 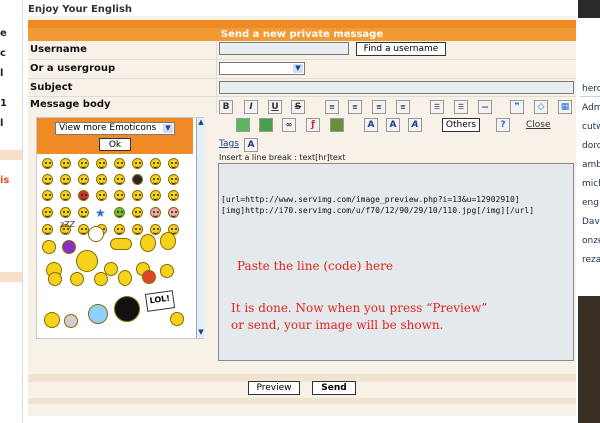 What do you see at coordinates (168, 241) in the screenshot?
I see `reindeer-icon` at bounding box center [168, 241].